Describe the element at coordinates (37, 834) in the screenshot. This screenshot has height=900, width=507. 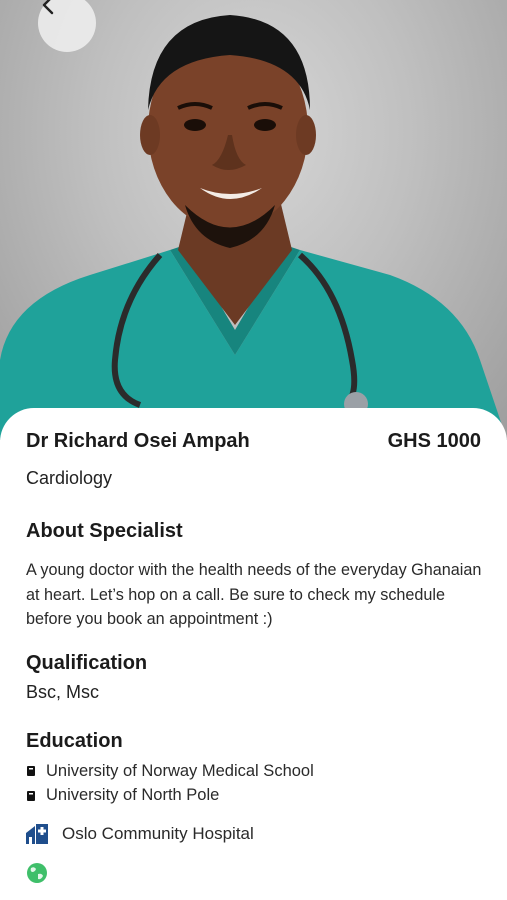
I see `hospital-icon` at that location.